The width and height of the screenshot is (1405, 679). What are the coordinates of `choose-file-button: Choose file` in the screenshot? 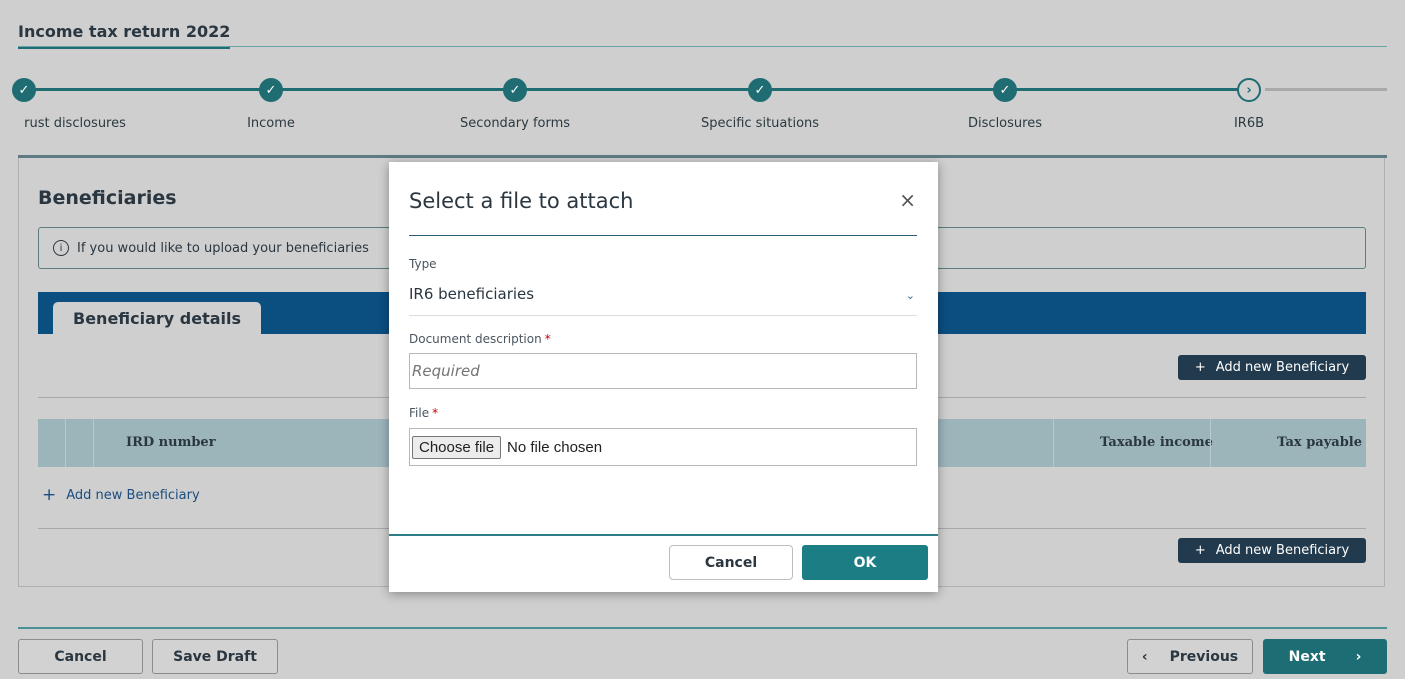 It's located at (457, 447).